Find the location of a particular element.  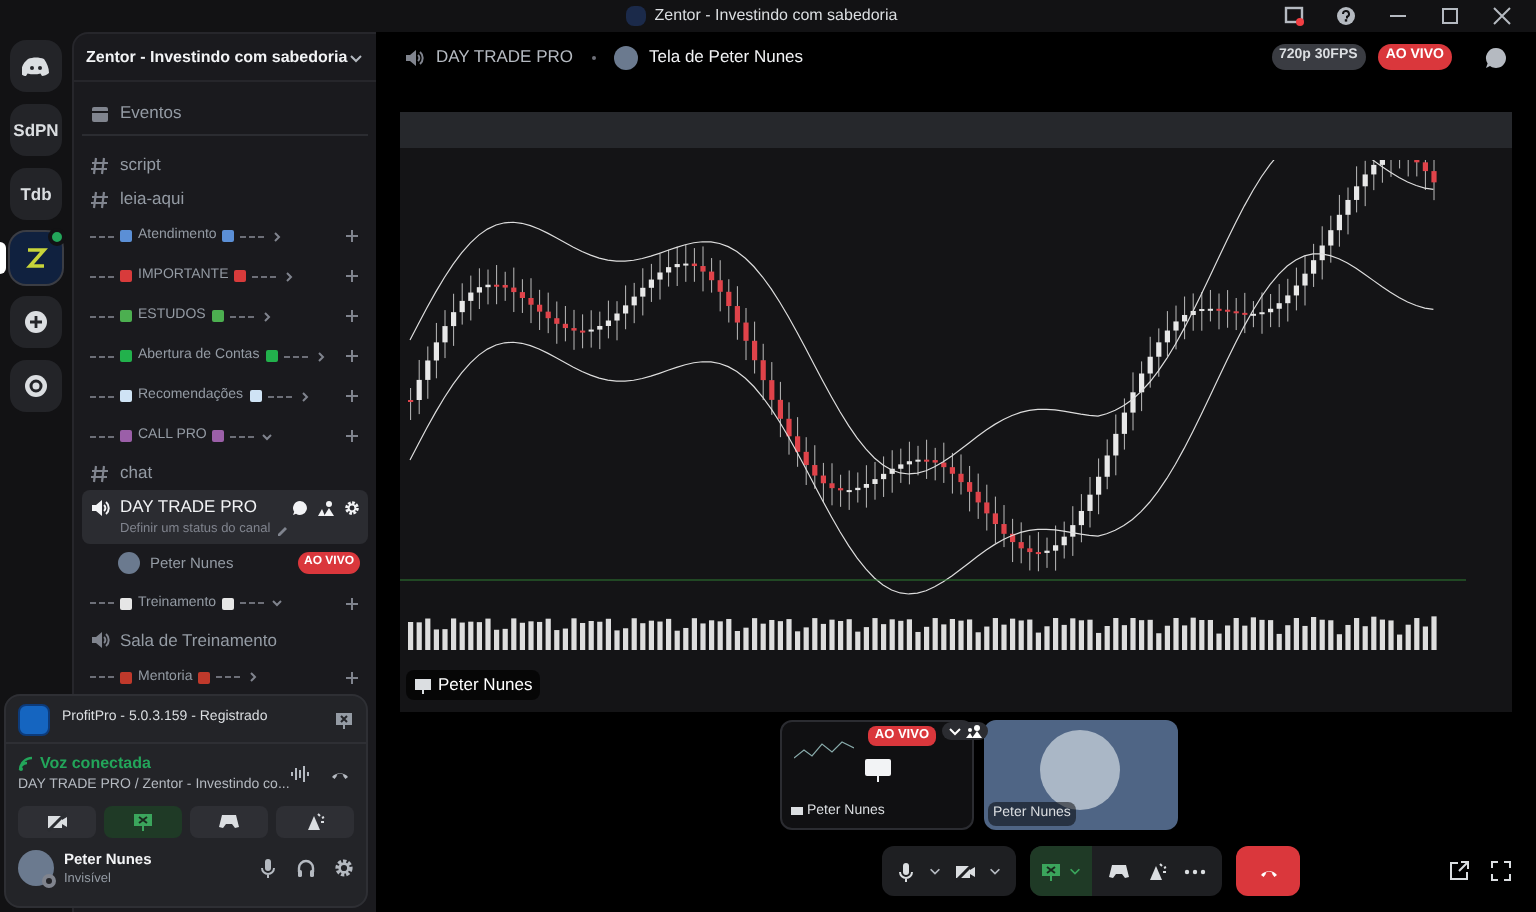

stop-stream-icon is located at coordinates (344, 719).